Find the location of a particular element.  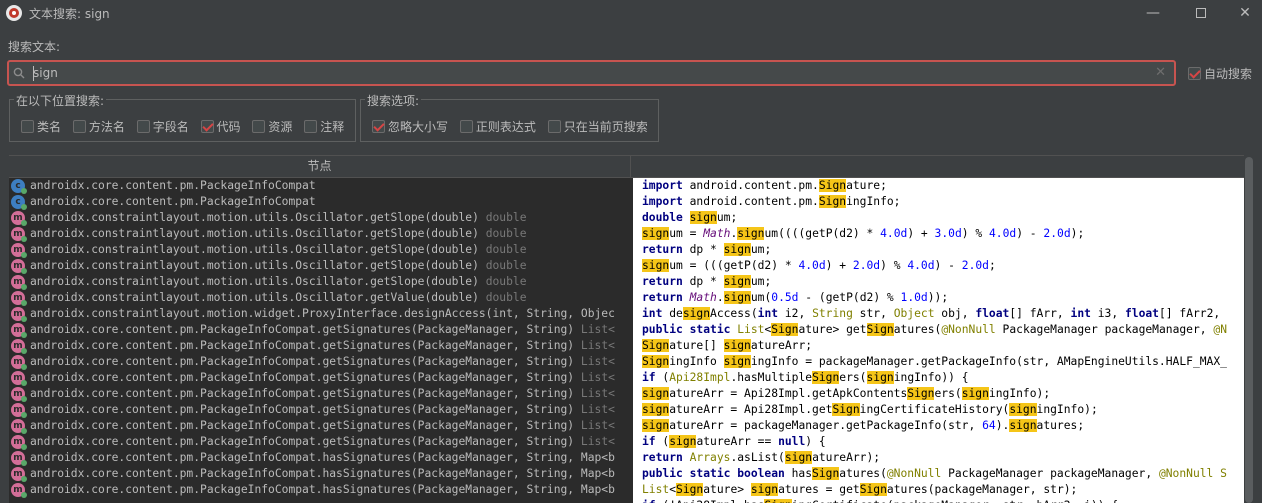

option-code: 代码 is located at coordinates (220, 126).